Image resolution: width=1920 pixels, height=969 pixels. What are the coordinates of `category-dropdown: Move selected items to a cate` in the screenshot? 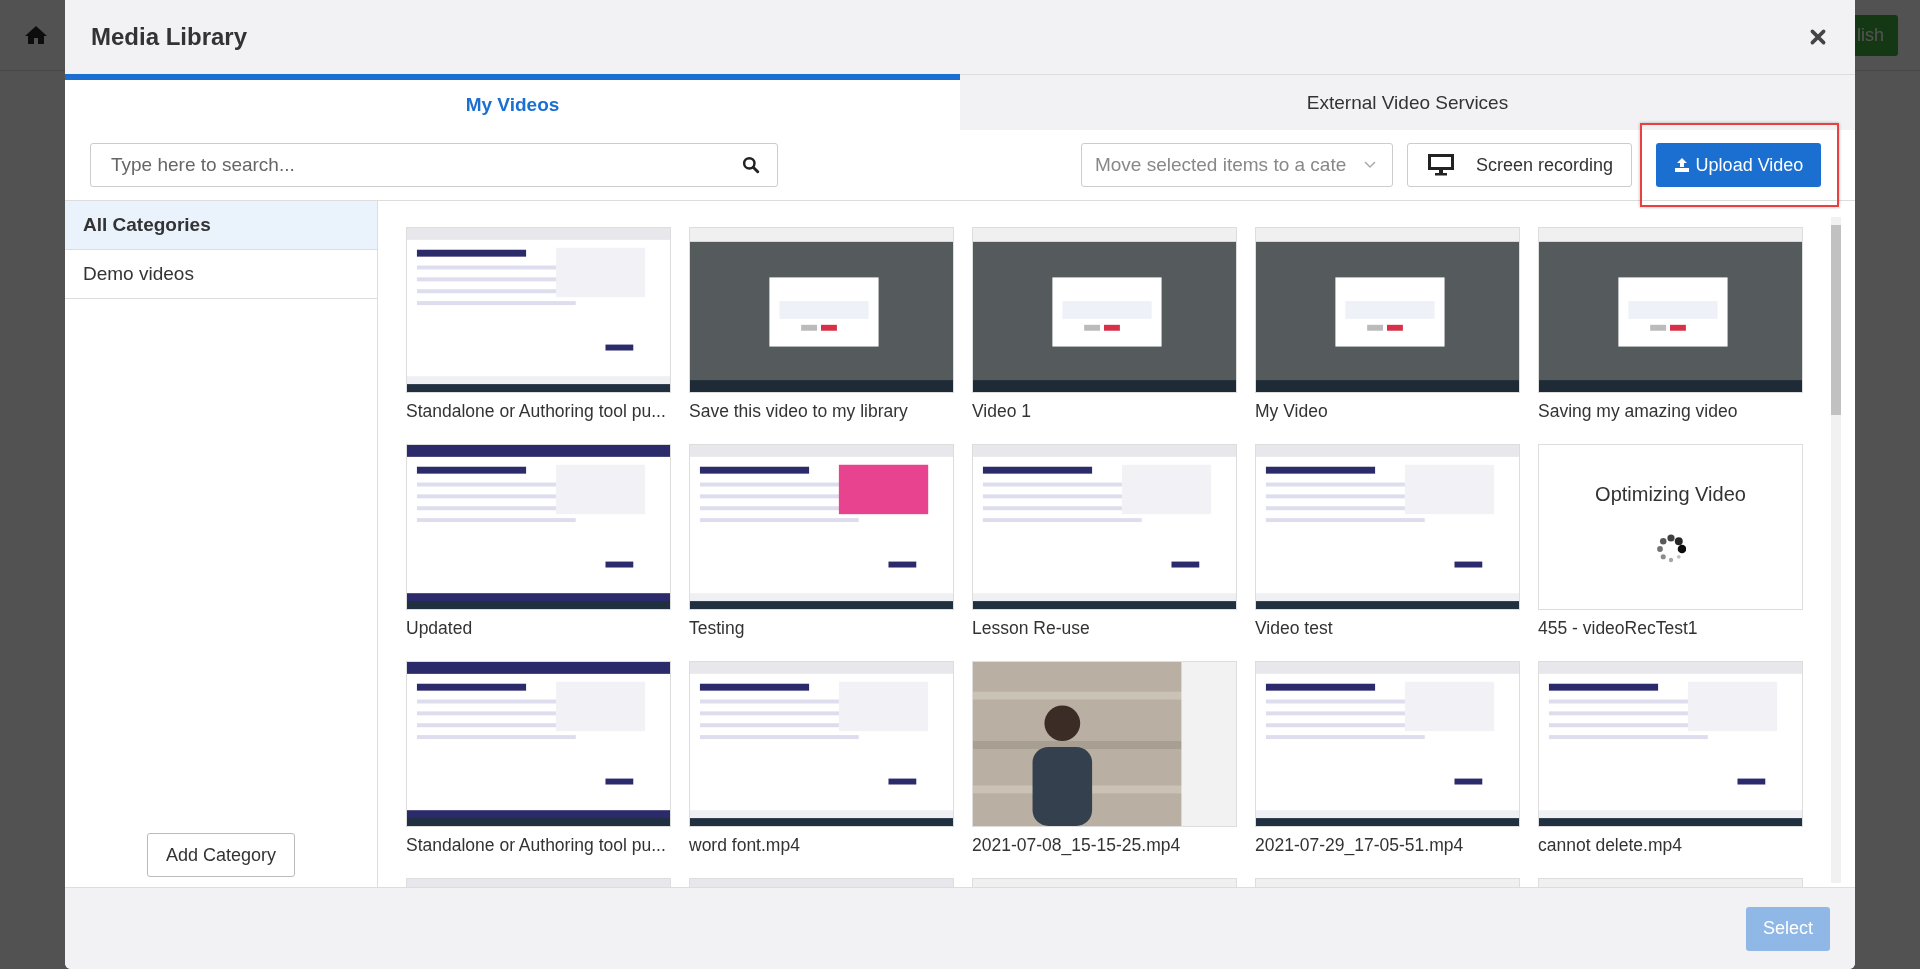 It's located at (1236, 165).